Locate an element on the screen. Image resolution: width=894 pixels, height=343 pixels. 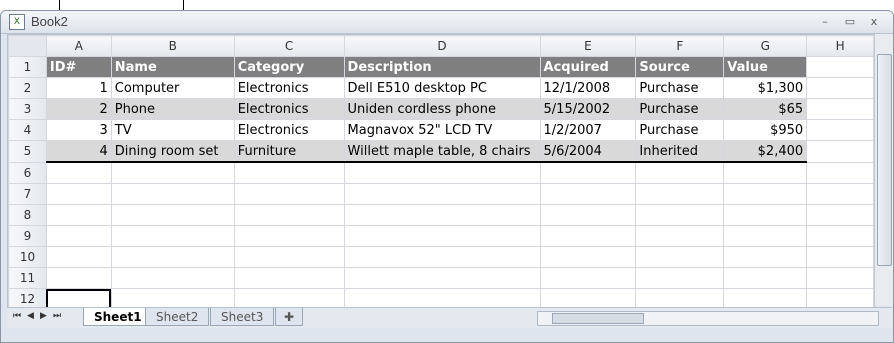
select-all-corner is located at coordinates (27, 46).